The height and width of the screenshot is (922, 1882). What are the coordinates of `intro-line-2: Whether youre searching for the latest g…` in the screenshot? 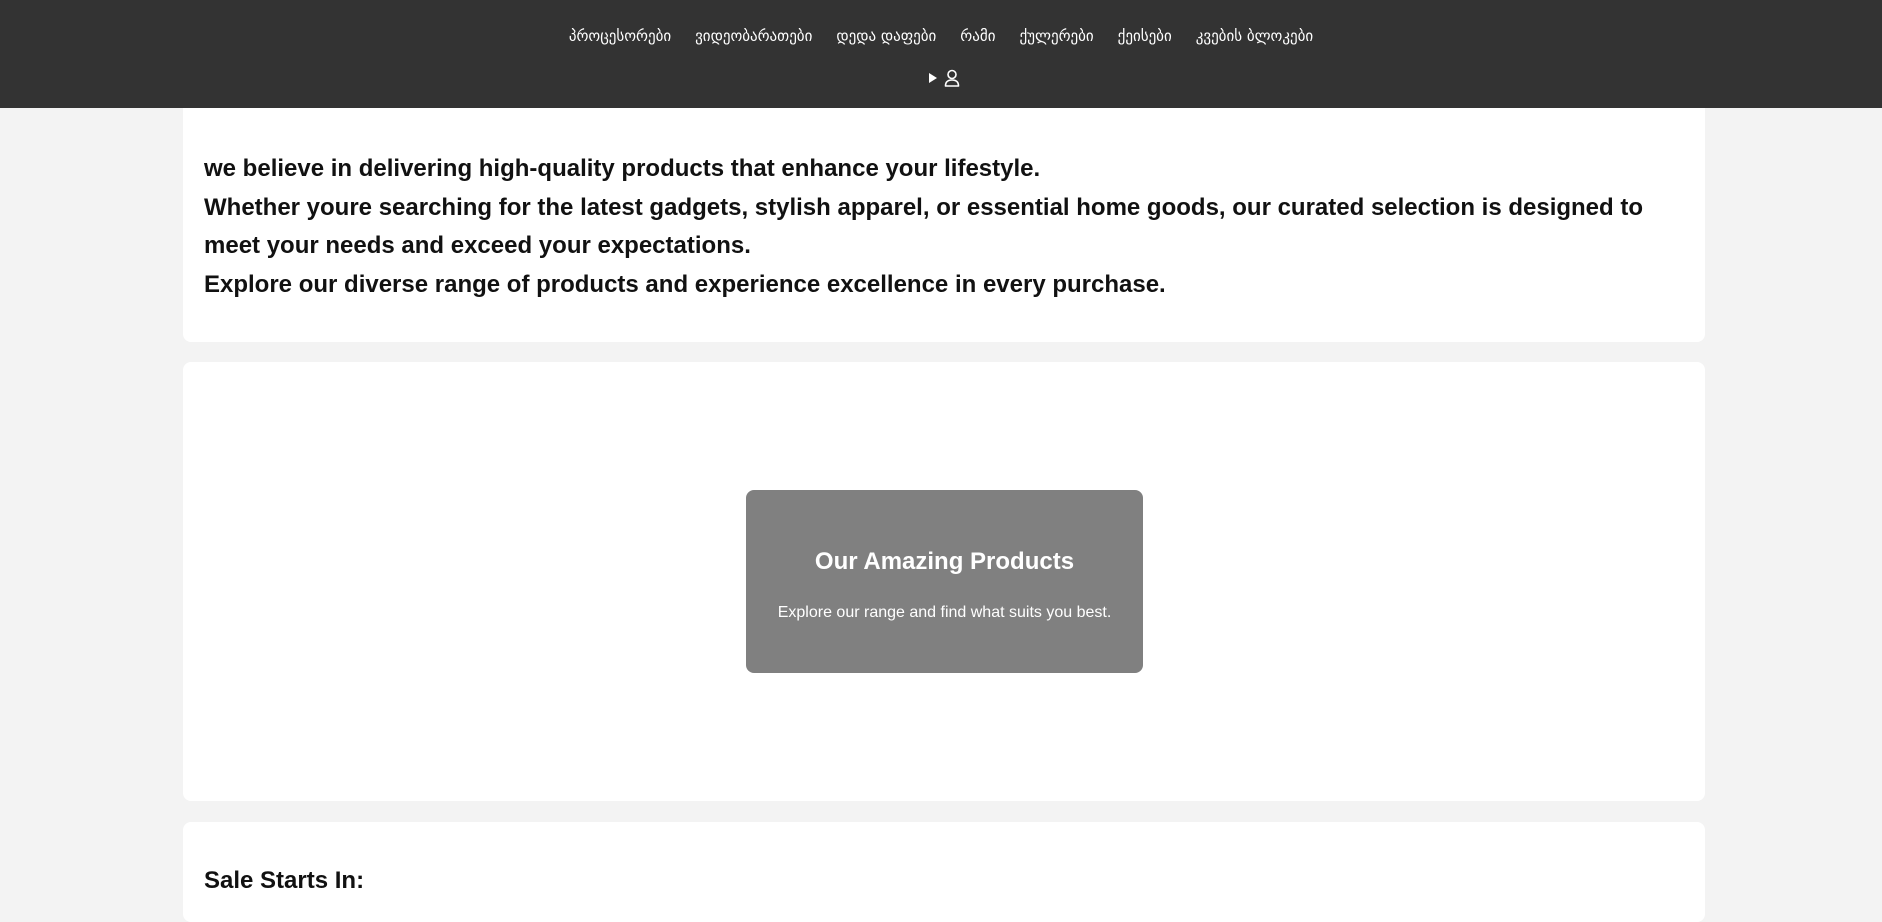 It's located at (924, 226).